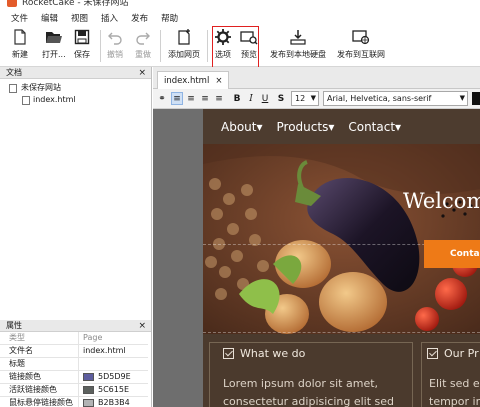 Image resolution: width=480 pixels, height=407 pixels. Describe the element at coordinates (177, 98) in the screenshot. I see `align-left-icon: ≡` at that location.